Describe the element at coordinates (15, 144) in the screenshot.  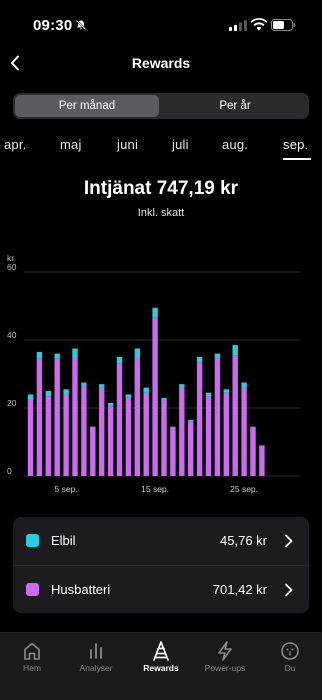
I see `month-apr: apr.` at that location.